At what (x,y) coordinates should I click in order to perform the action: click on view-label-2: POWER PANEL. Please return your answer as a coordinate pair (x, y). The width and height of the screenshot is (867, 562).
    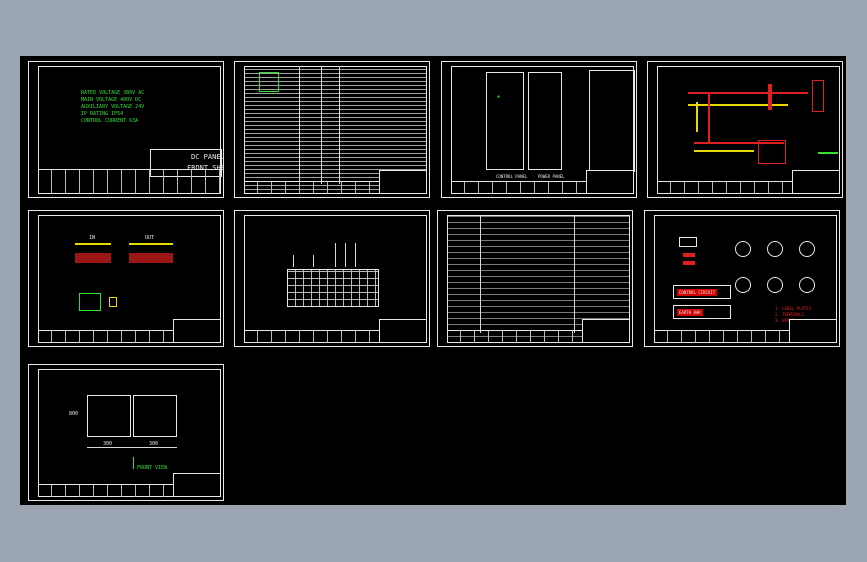
    Looking at the image, I should click on (551, 176).